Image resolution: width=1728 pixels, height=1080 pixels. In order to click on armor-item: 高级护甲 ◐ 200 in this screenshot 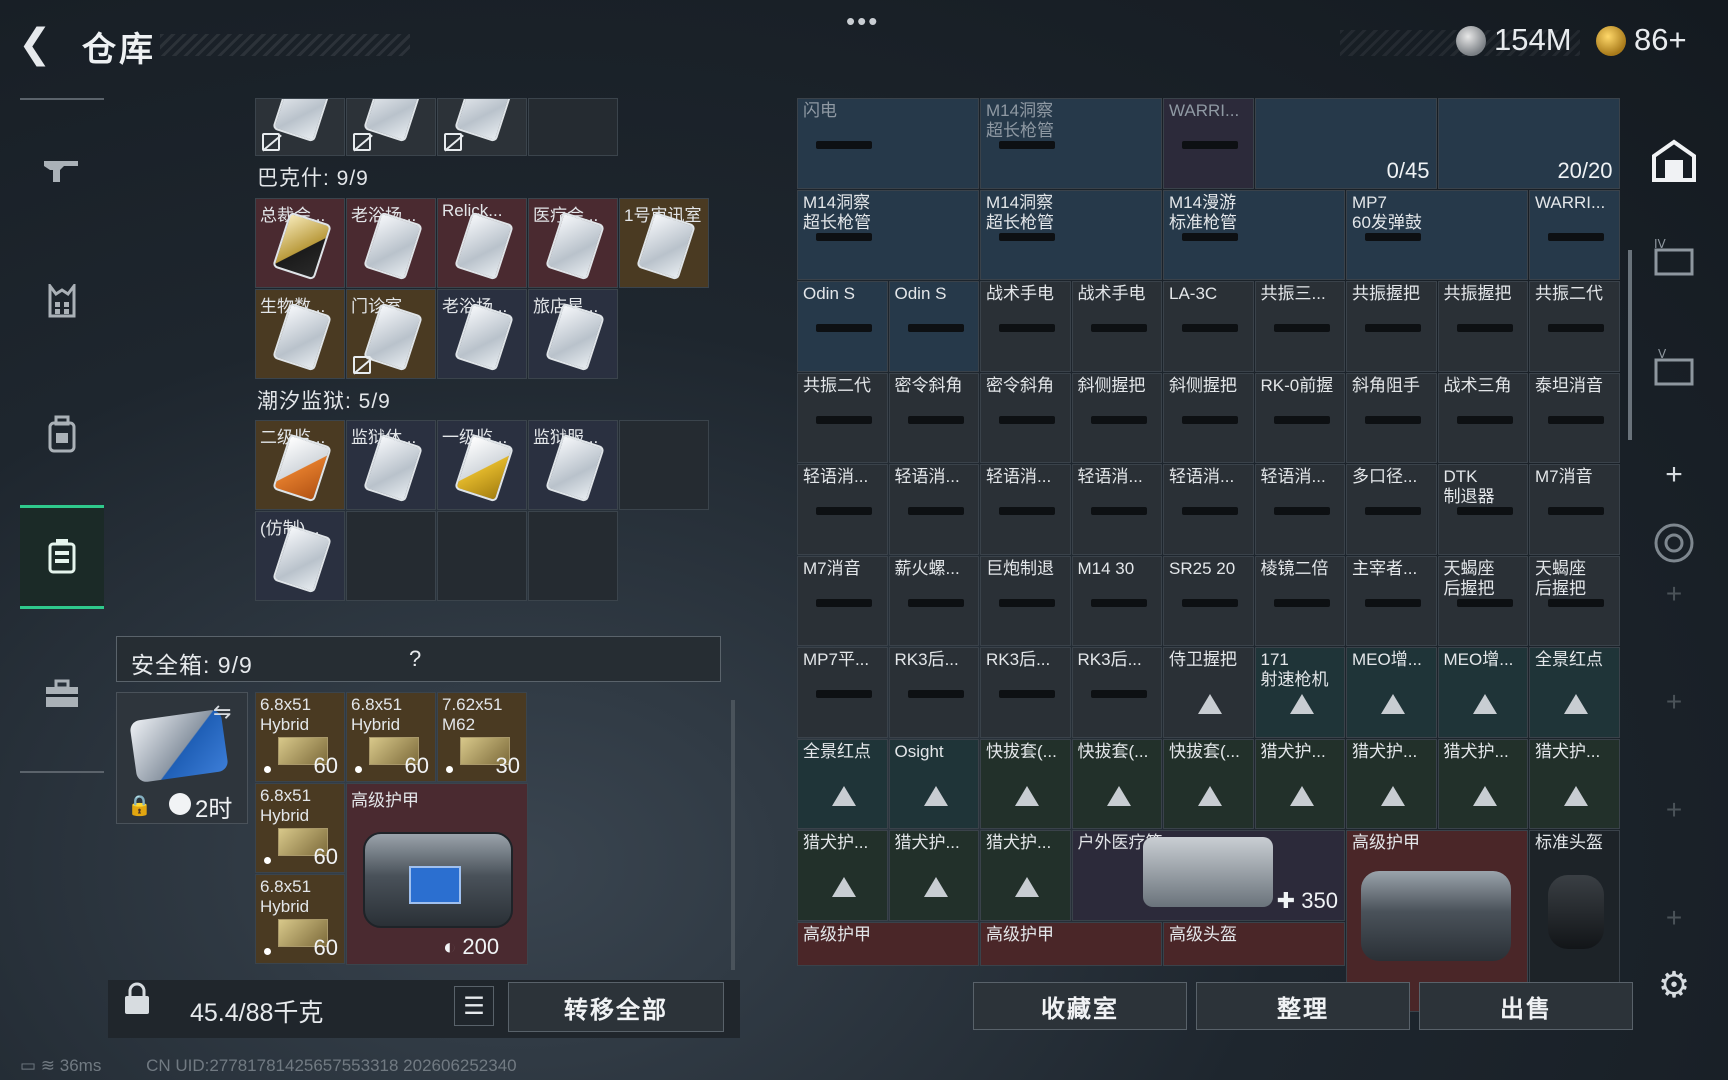, I will do `click(437, 874)`.